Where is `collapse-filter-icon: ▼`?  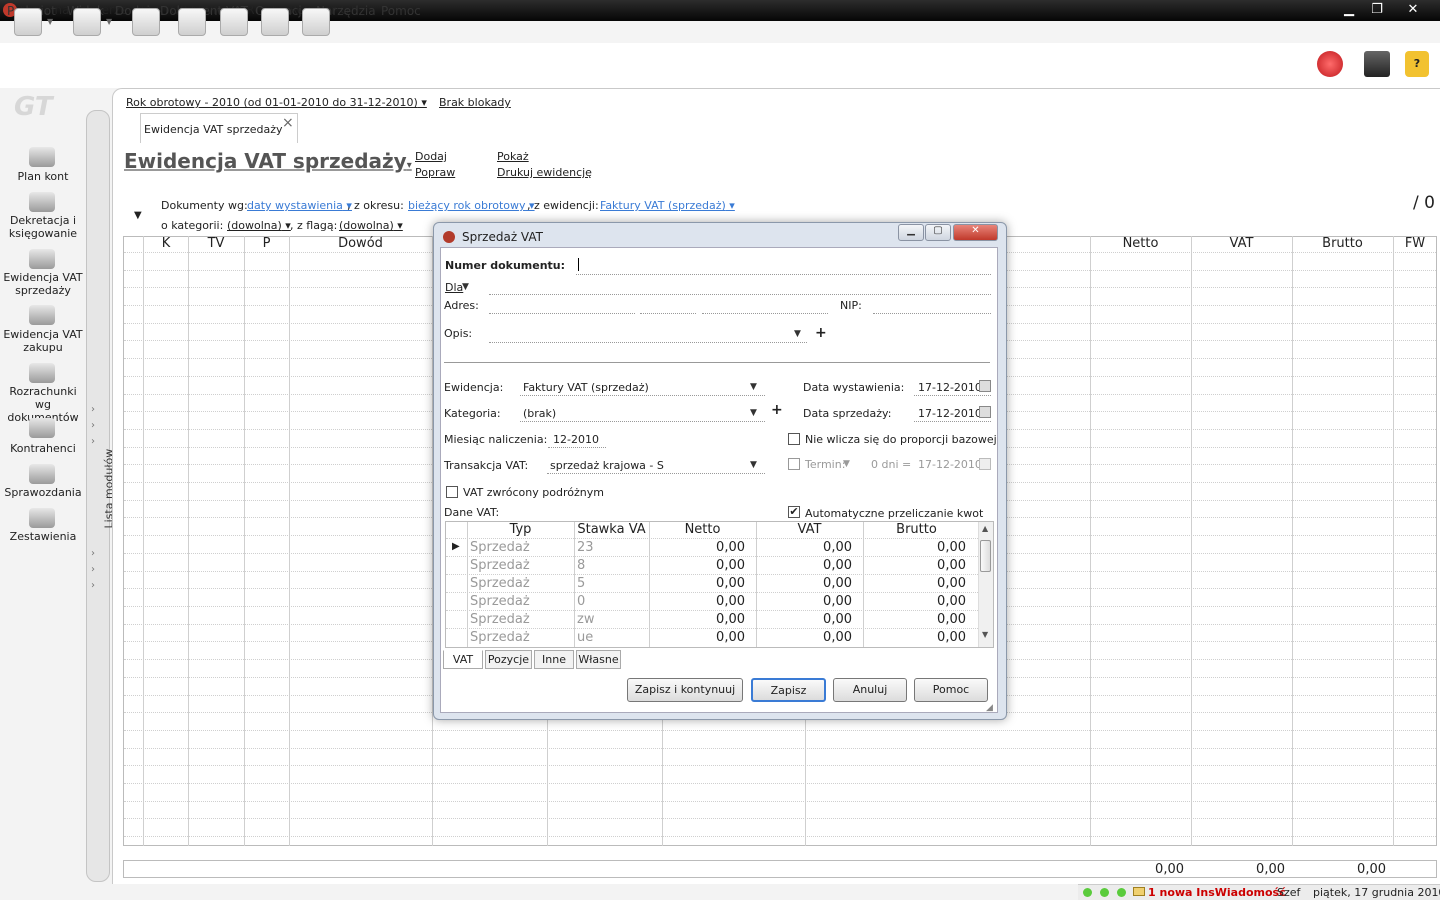 collapse-filter-icon: ▼ is located at coordinates (138, 215).